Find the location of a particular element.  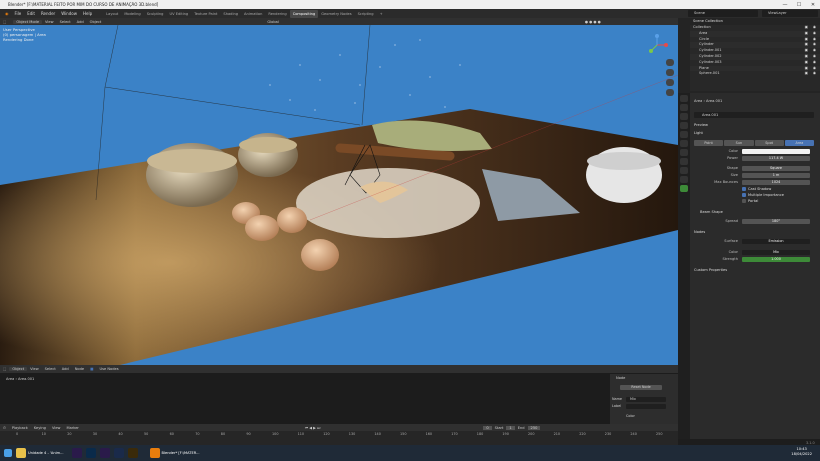

visibility-eye-icon: ◉ is located at coordinates (814, 74).